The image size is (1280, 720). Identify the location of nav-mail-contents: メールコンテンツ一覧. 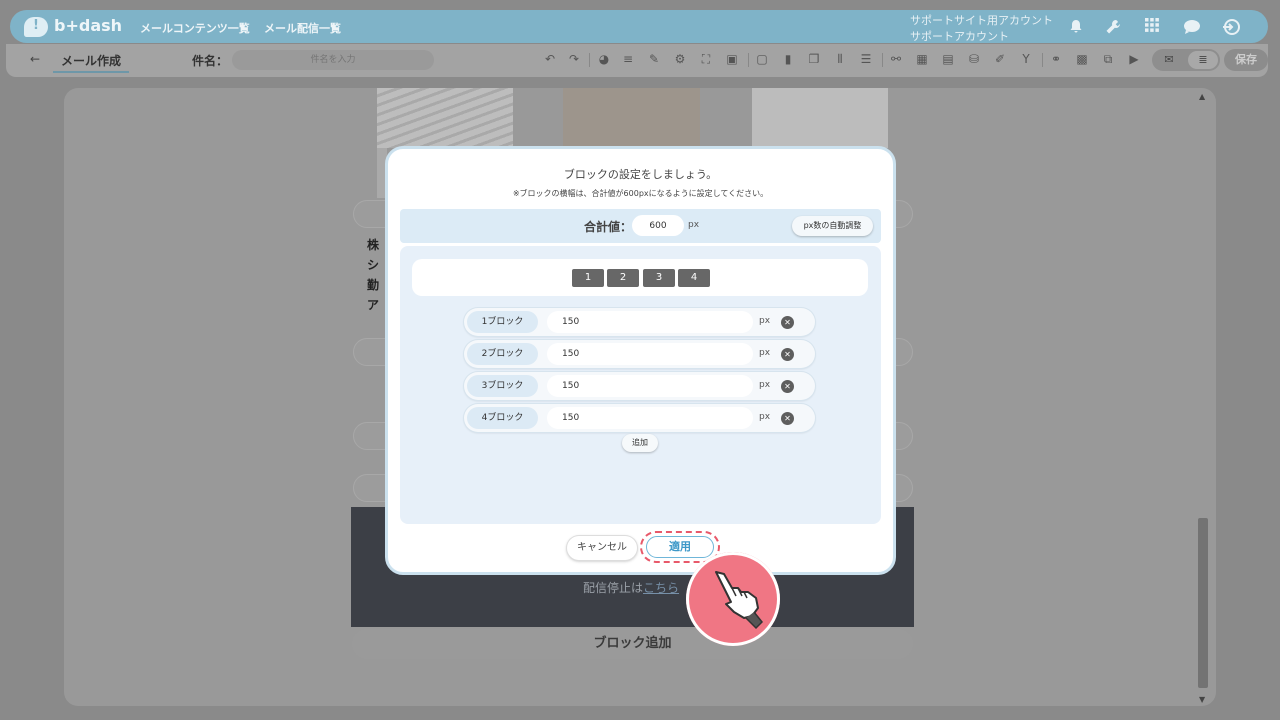
(195, 28).